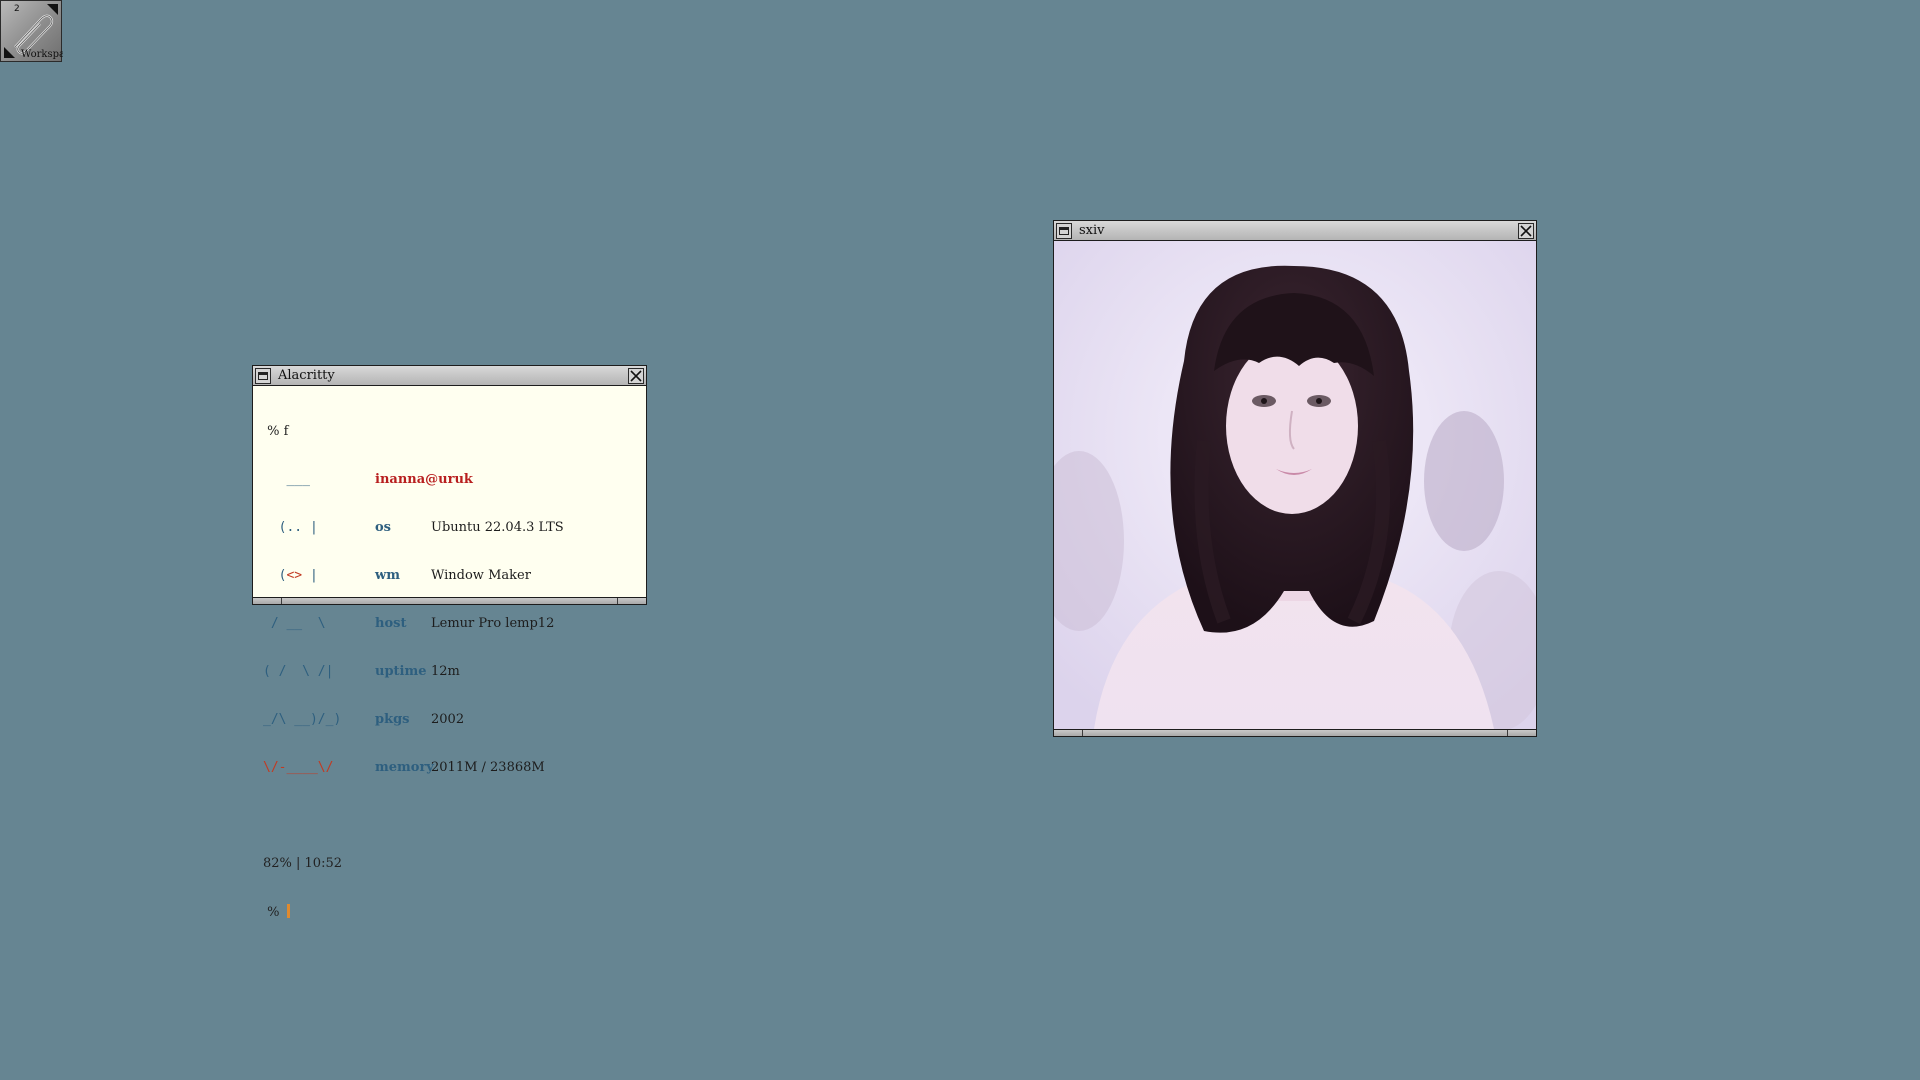  I want to click on info-key-os: os, so click(383, 527).